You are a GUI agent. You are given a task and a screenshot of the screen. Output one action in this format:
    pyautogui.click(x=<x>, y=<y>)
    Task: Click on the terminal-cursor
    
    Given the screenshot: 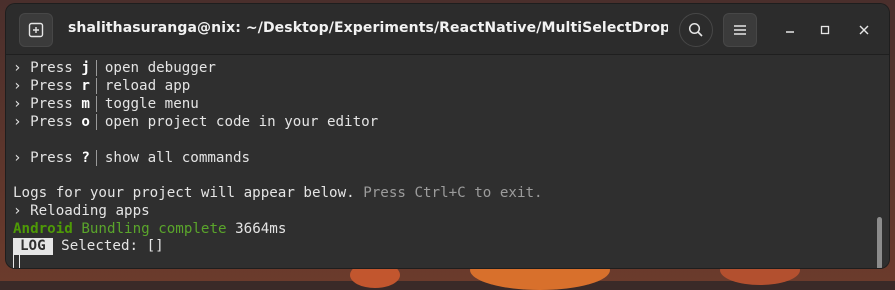 What is the action you would take?
    pyautogui.click(x=16, y=260)
    